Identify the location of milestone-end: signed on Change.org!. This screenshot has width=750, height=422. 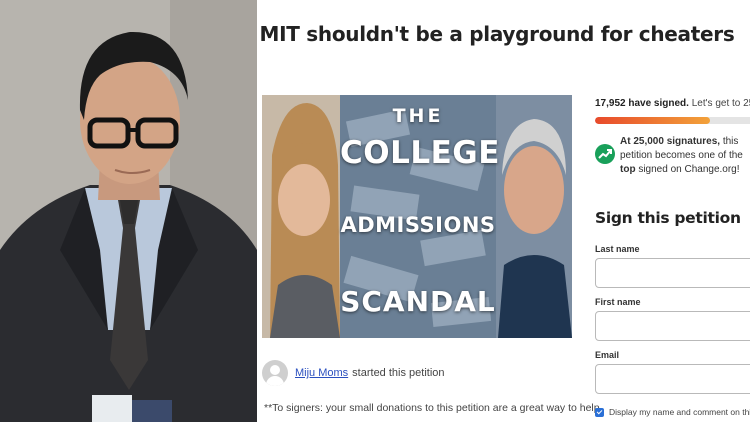
(689, 169).